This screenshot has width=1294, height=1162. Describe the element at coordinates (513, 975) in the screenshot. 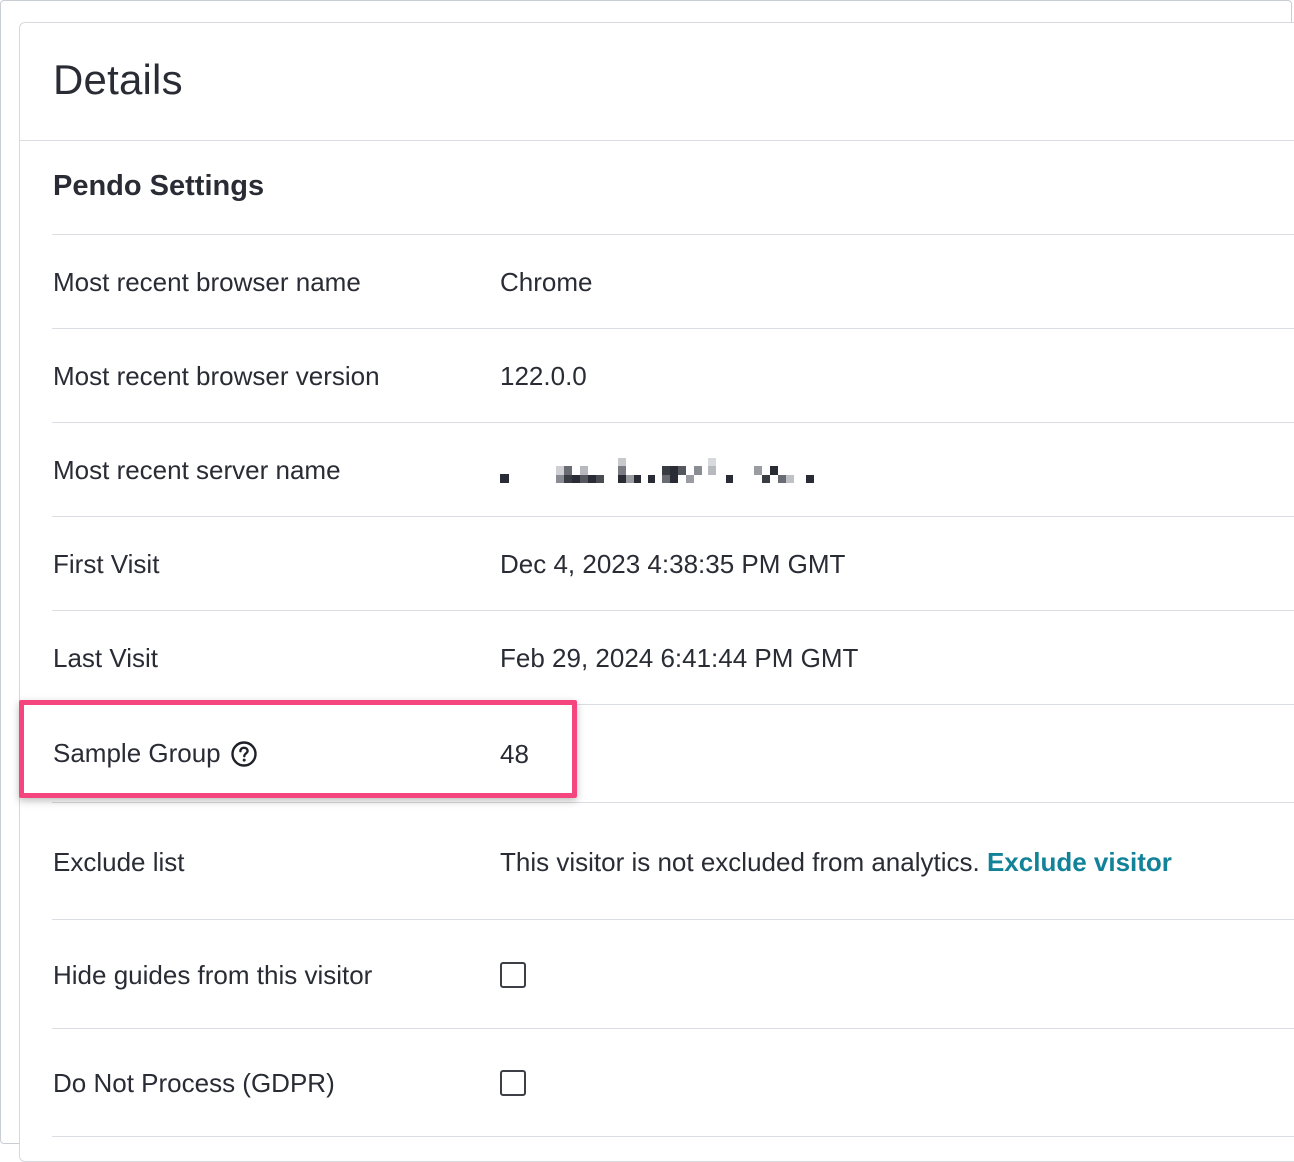

I see `hide-guides-checkbox` at that location.